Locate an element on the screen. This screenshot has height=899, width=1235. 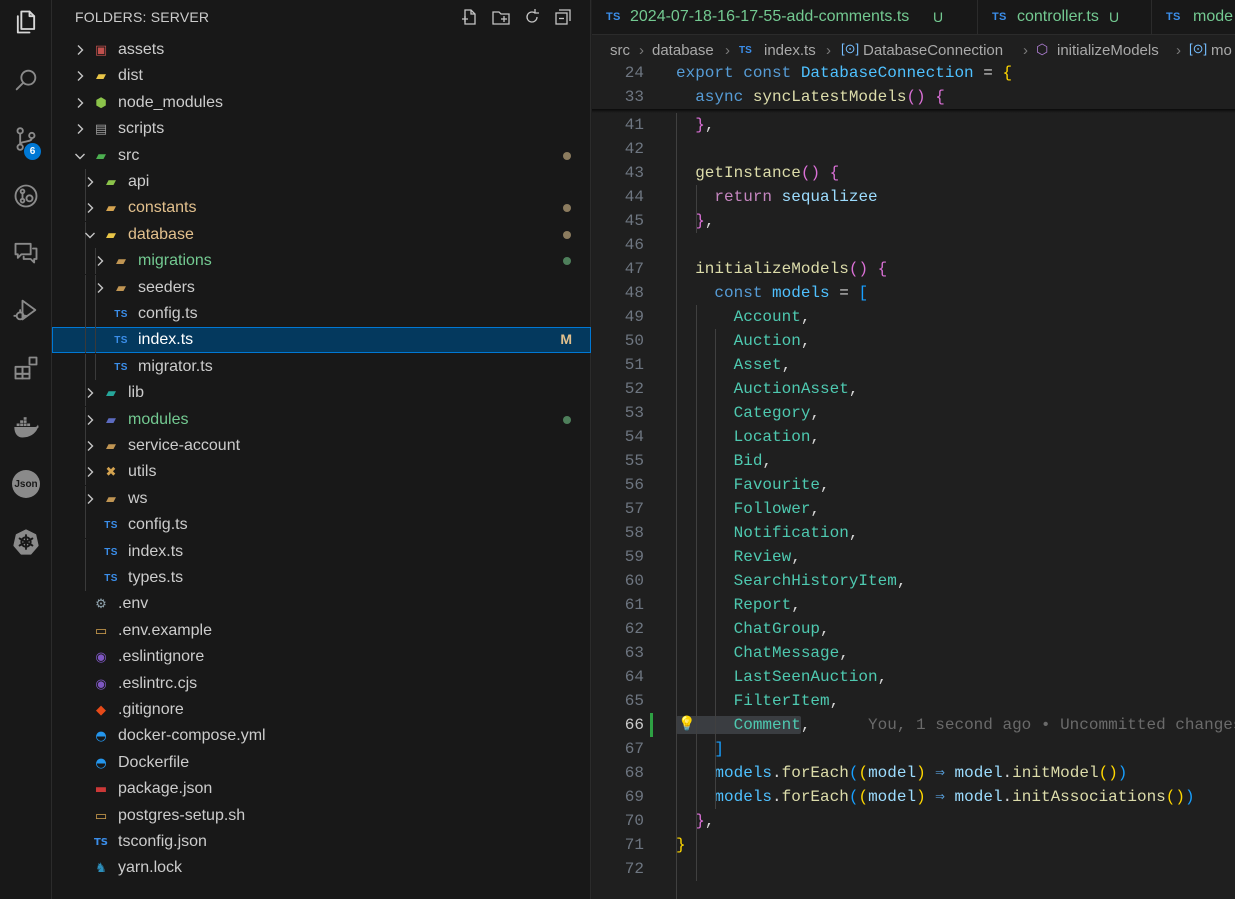
tree-folder: ▰ modules is located at coordinates (321, 420).